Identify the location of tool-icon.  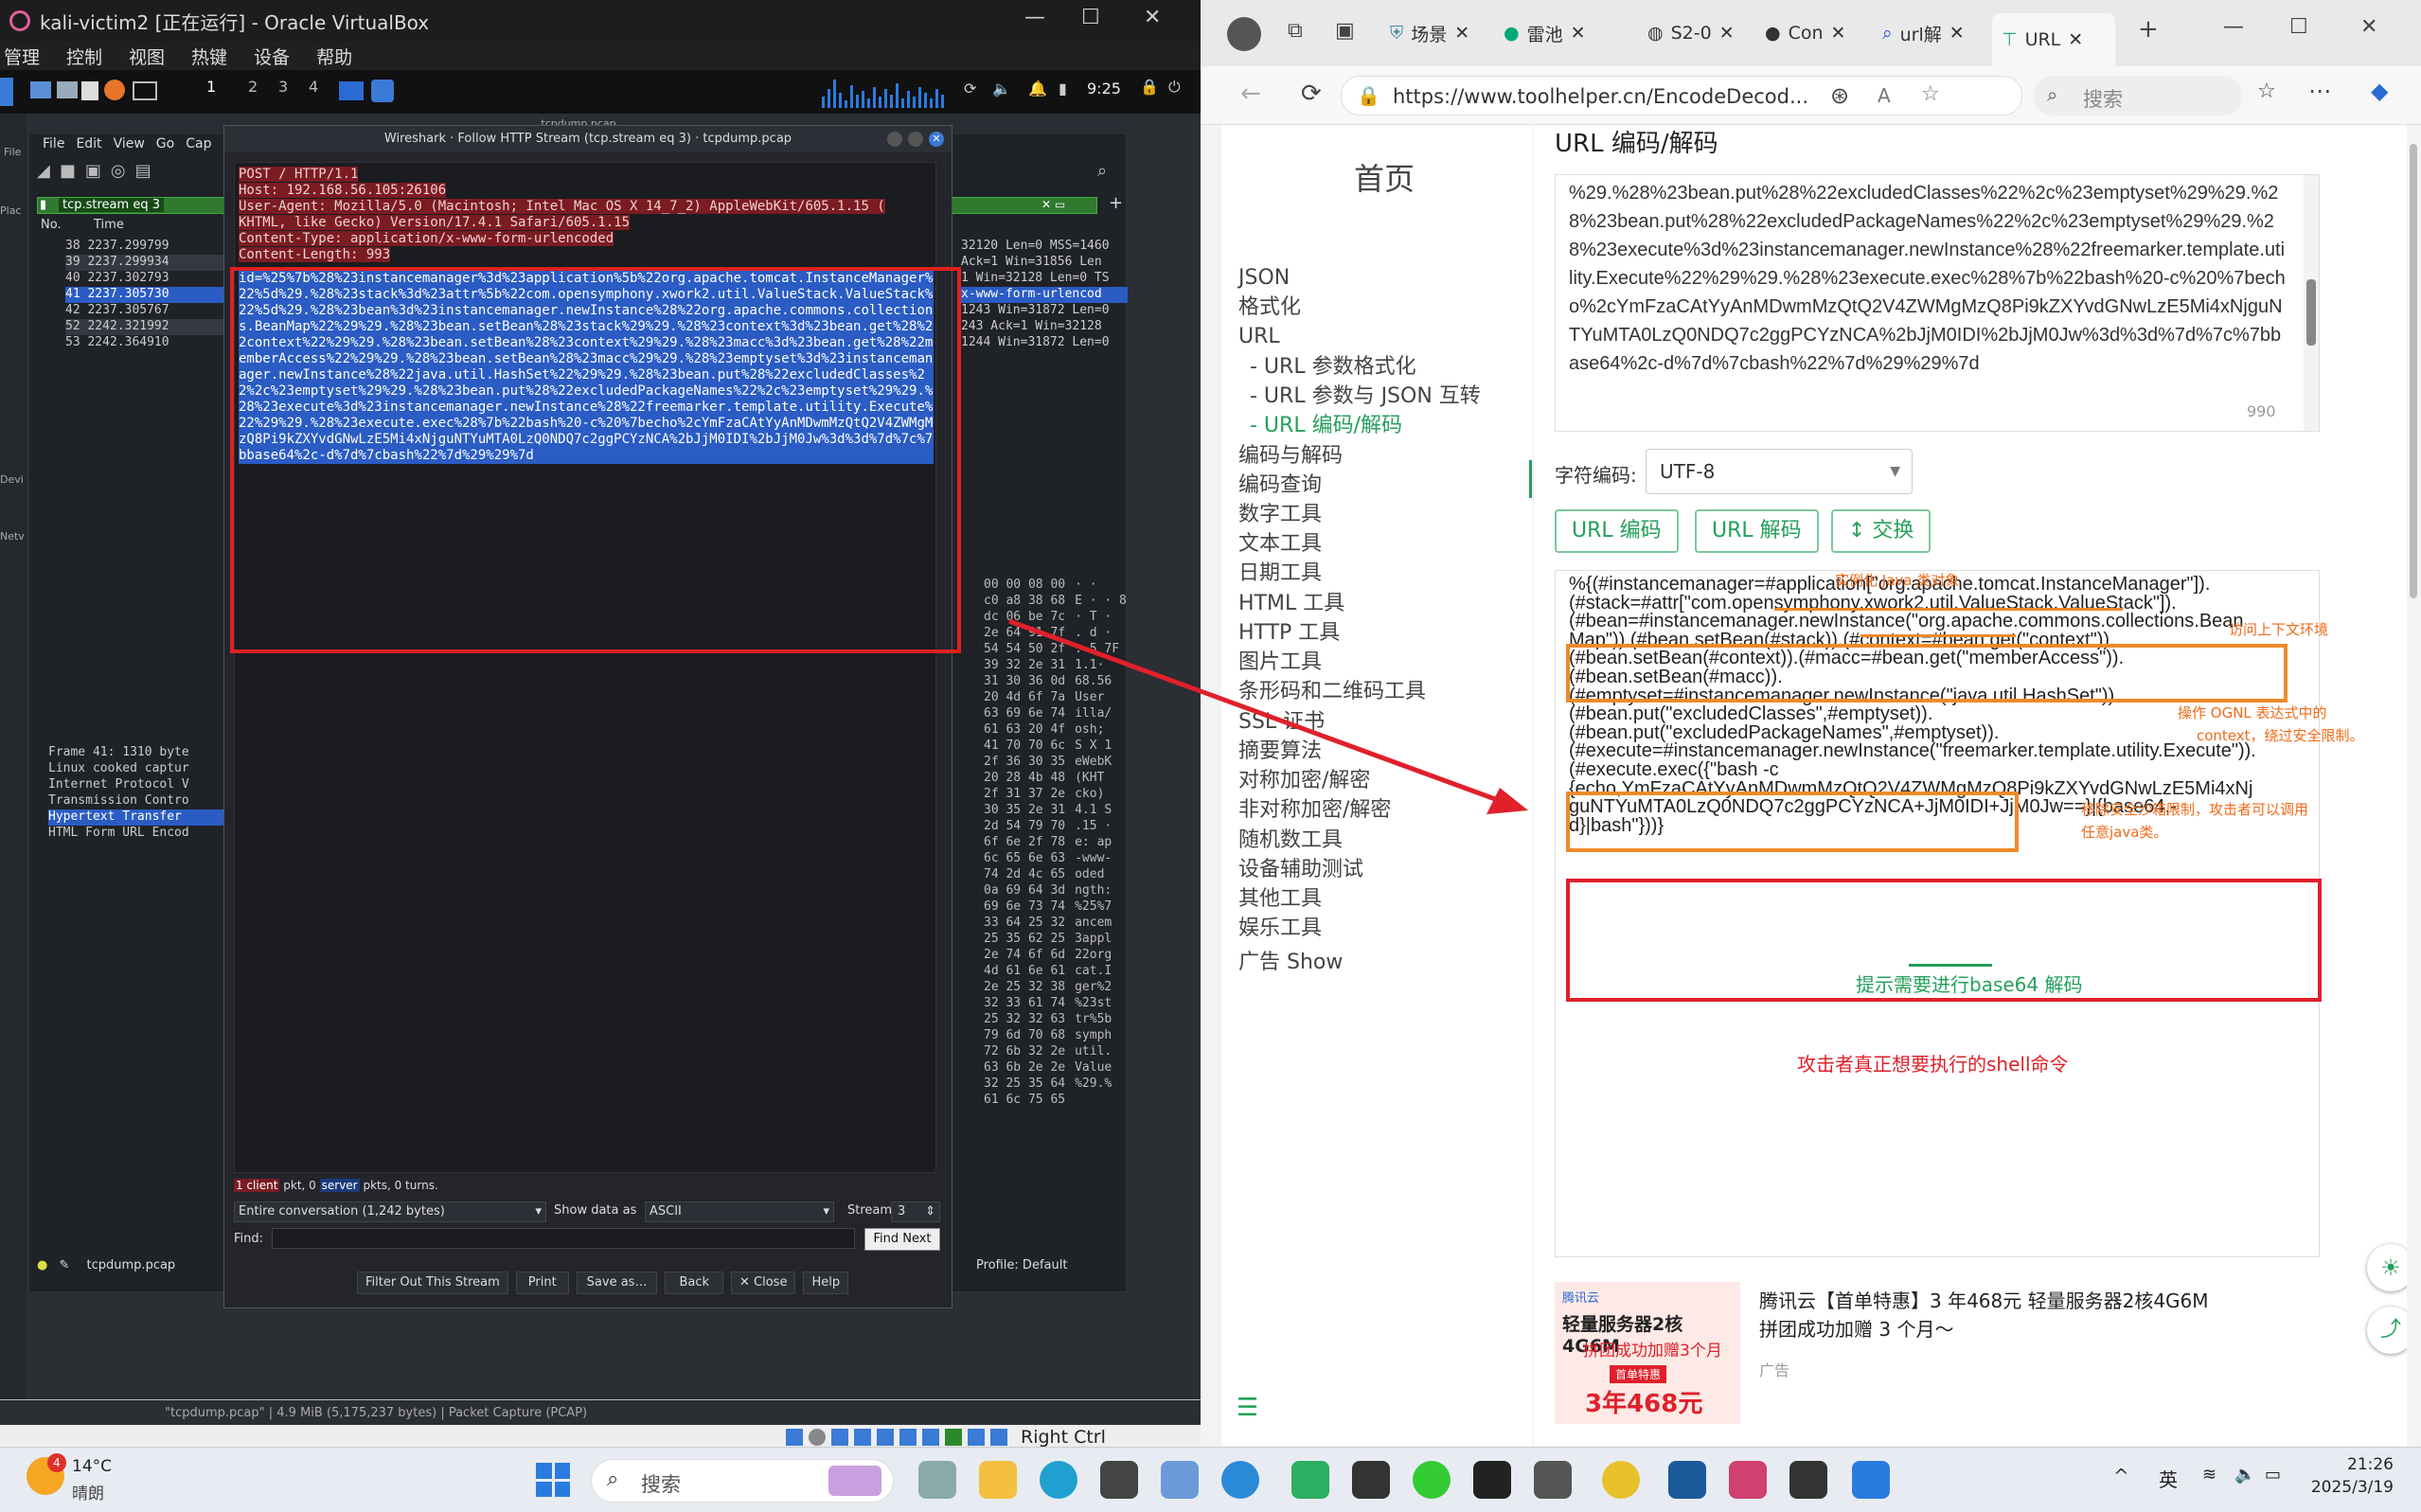
(1553, 1480).